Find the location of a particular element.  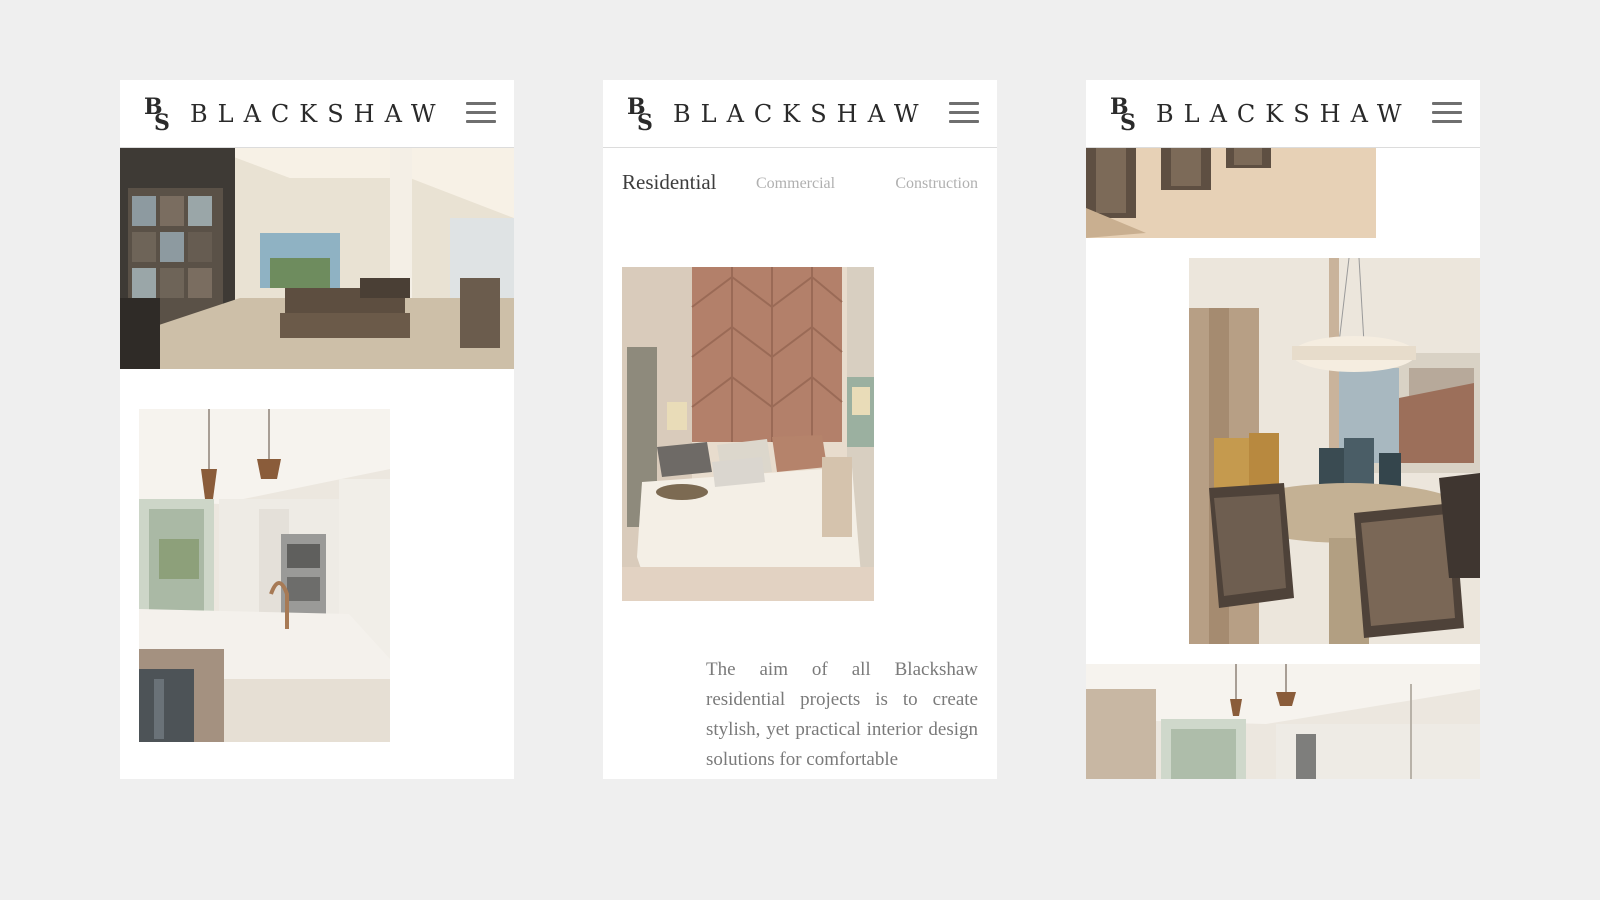

category-tabs: Residential Commercial Construction is located at coordinates (800, 183).